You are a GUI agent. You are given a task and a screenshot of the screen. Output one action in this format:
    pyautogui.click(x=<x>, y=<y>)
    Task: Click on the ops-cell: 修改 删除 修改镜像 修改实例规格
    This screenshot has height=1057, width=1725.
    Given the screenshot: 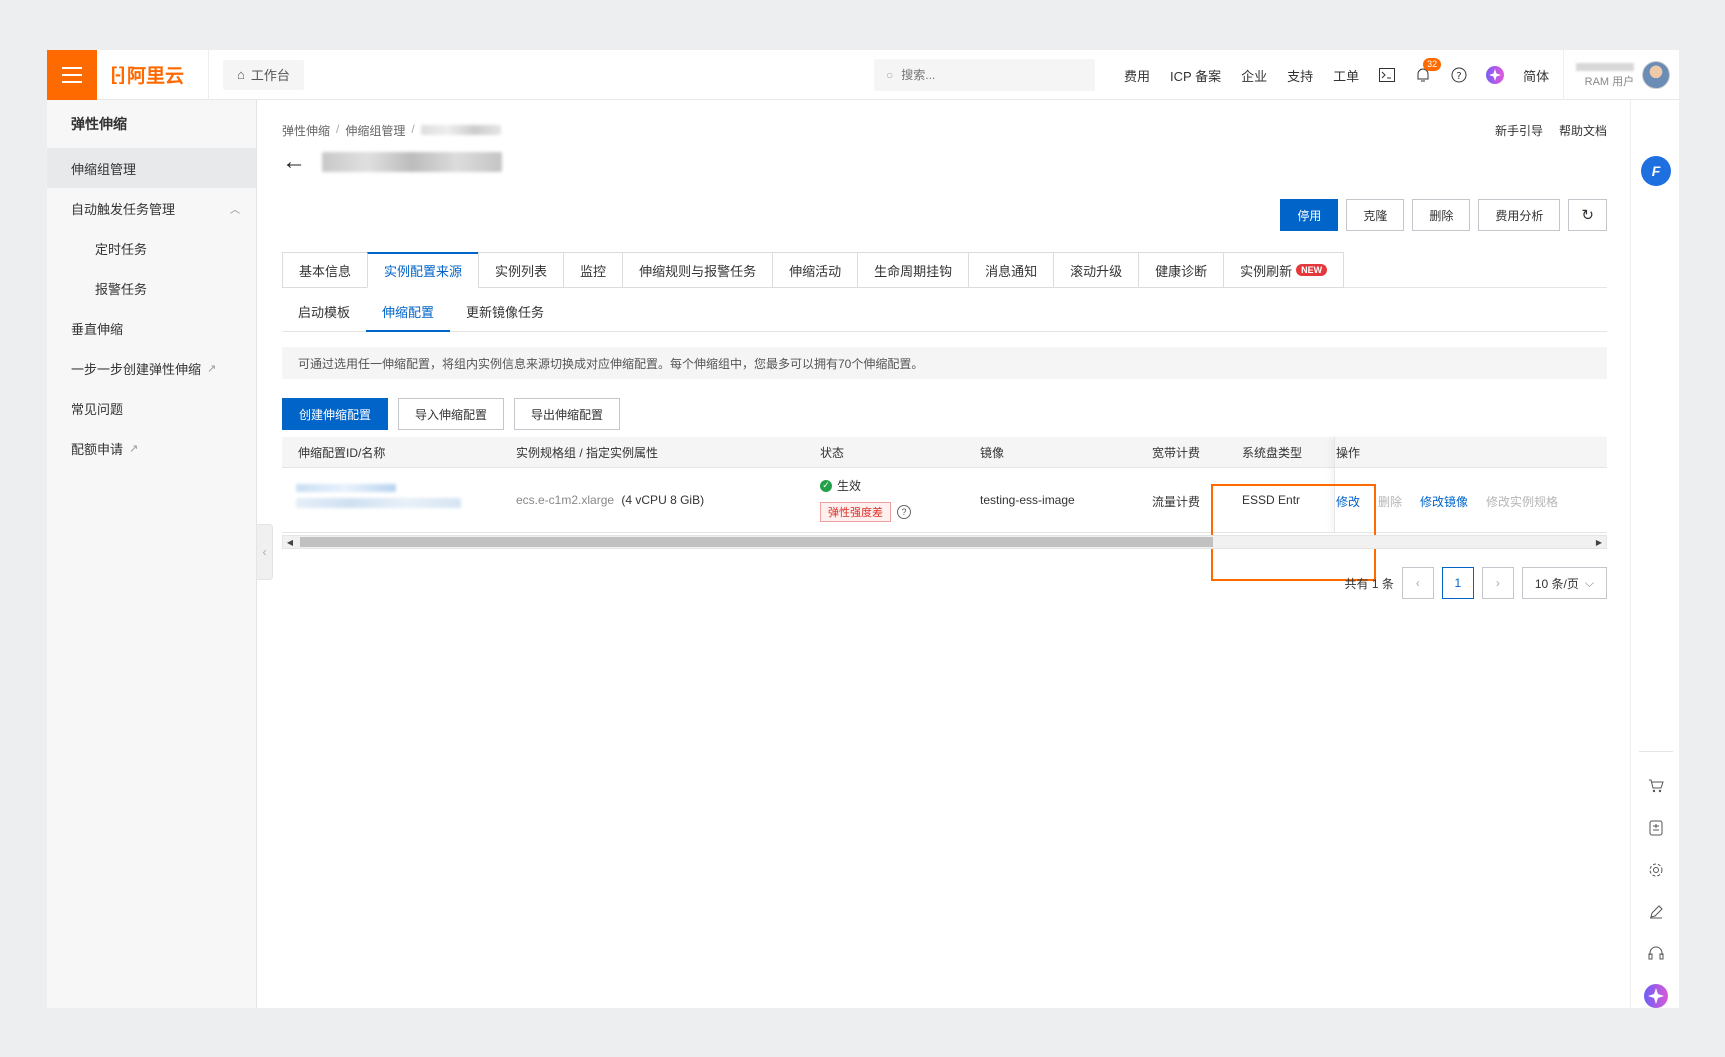 What is the action you would take?
    pyautogui.click(x=1447, y=501)
    